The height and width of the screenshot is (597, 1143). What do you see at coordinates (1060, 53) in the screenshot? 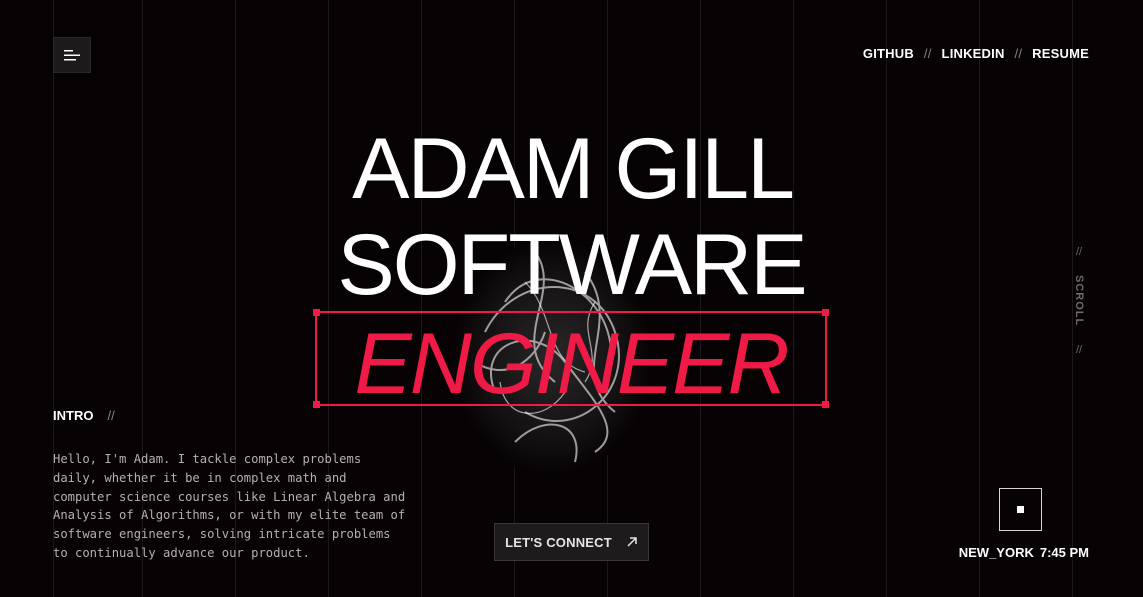
I see `nav-resume-link: RESUME` at bounding box center [1060, 53].